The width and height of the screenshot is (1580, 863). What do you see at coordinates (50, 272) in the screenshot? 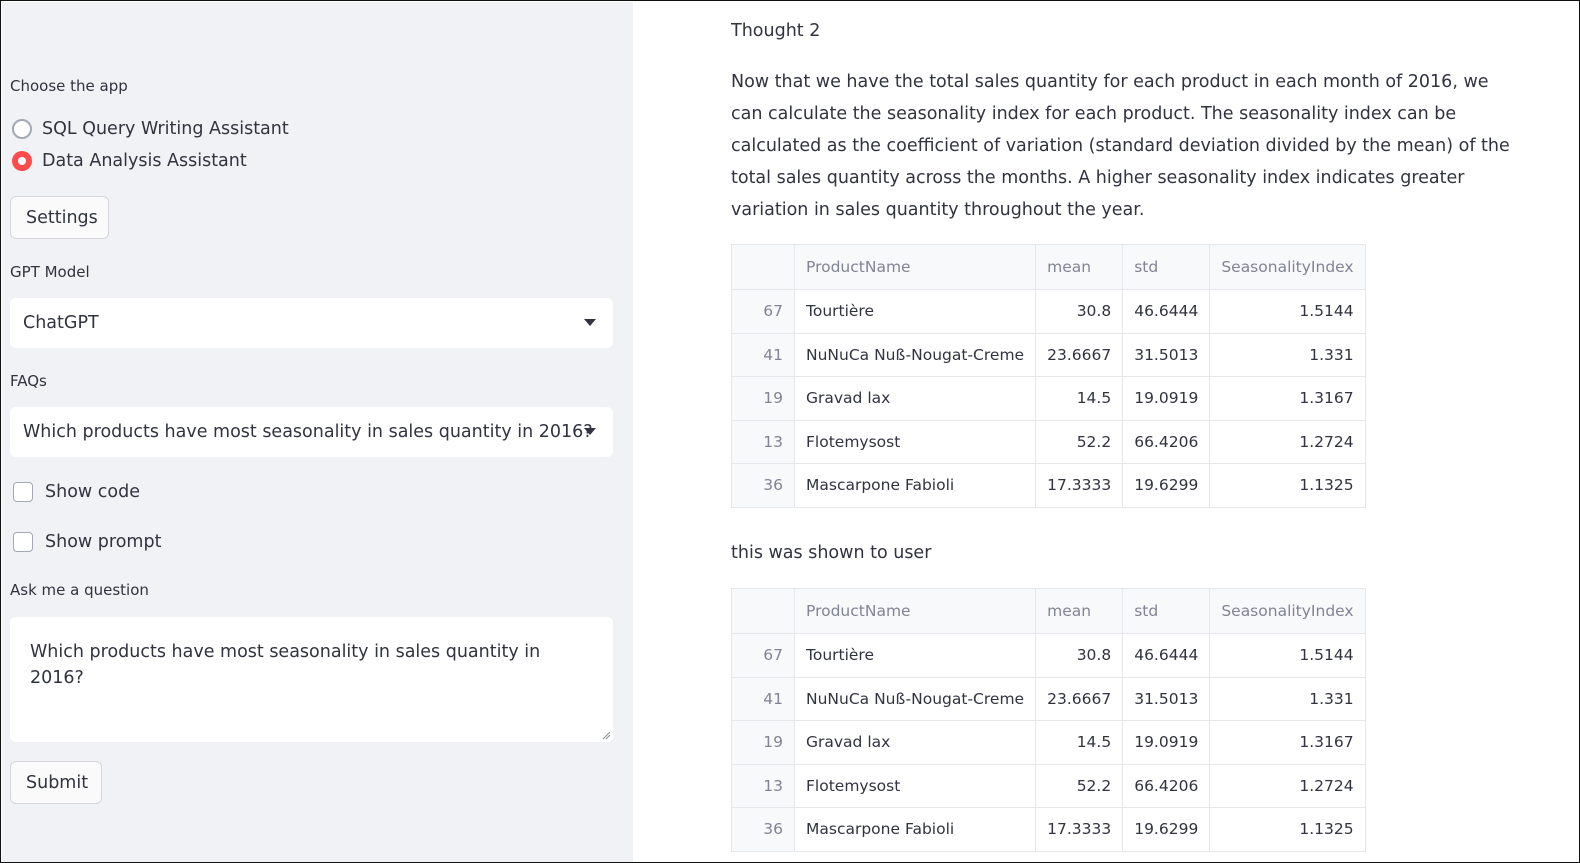
I see `gpt-model-label: GPT Model` at bounding box center [50, 272].